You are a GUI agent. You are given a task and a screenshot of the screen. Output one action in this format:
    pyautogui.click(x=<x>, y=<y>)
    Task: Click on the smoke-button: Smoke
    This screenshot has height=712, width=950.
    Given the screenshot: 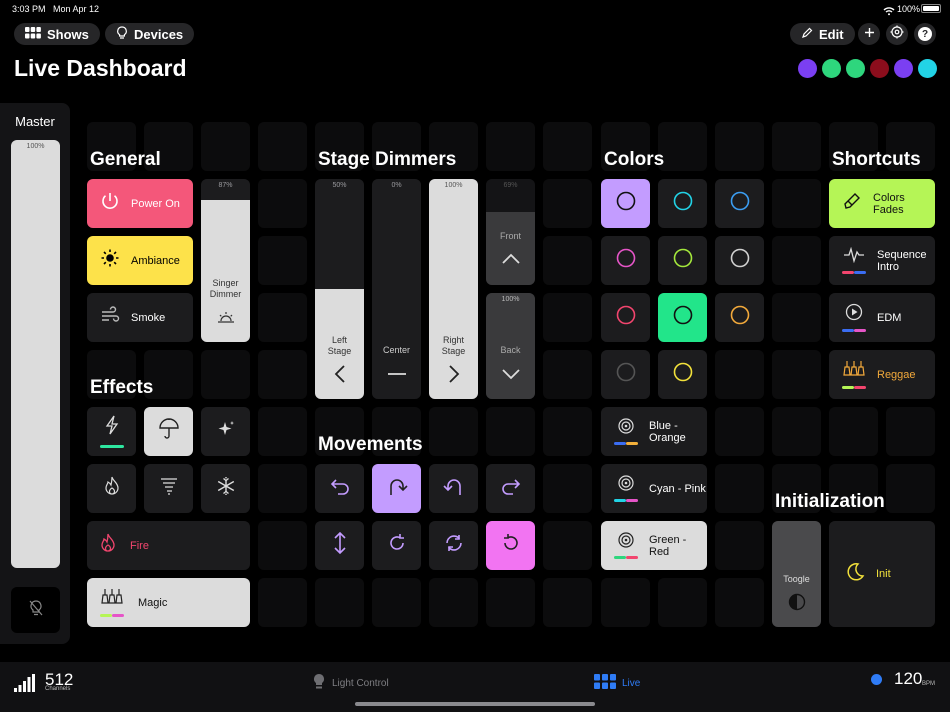 What is the action you would take?
    pyautogui.click(x=140, y=317)
    